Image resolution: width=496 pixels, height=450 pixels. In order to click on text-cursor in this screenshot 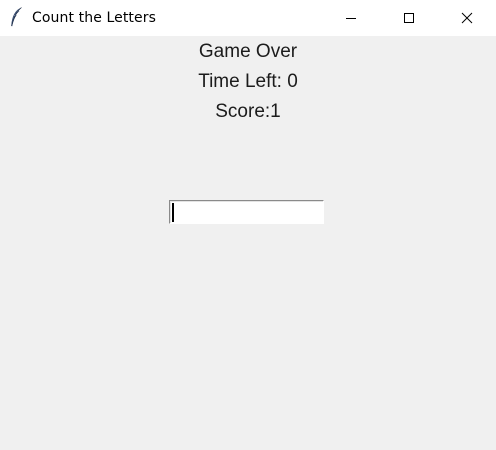, I will do `click(173, 212)`.